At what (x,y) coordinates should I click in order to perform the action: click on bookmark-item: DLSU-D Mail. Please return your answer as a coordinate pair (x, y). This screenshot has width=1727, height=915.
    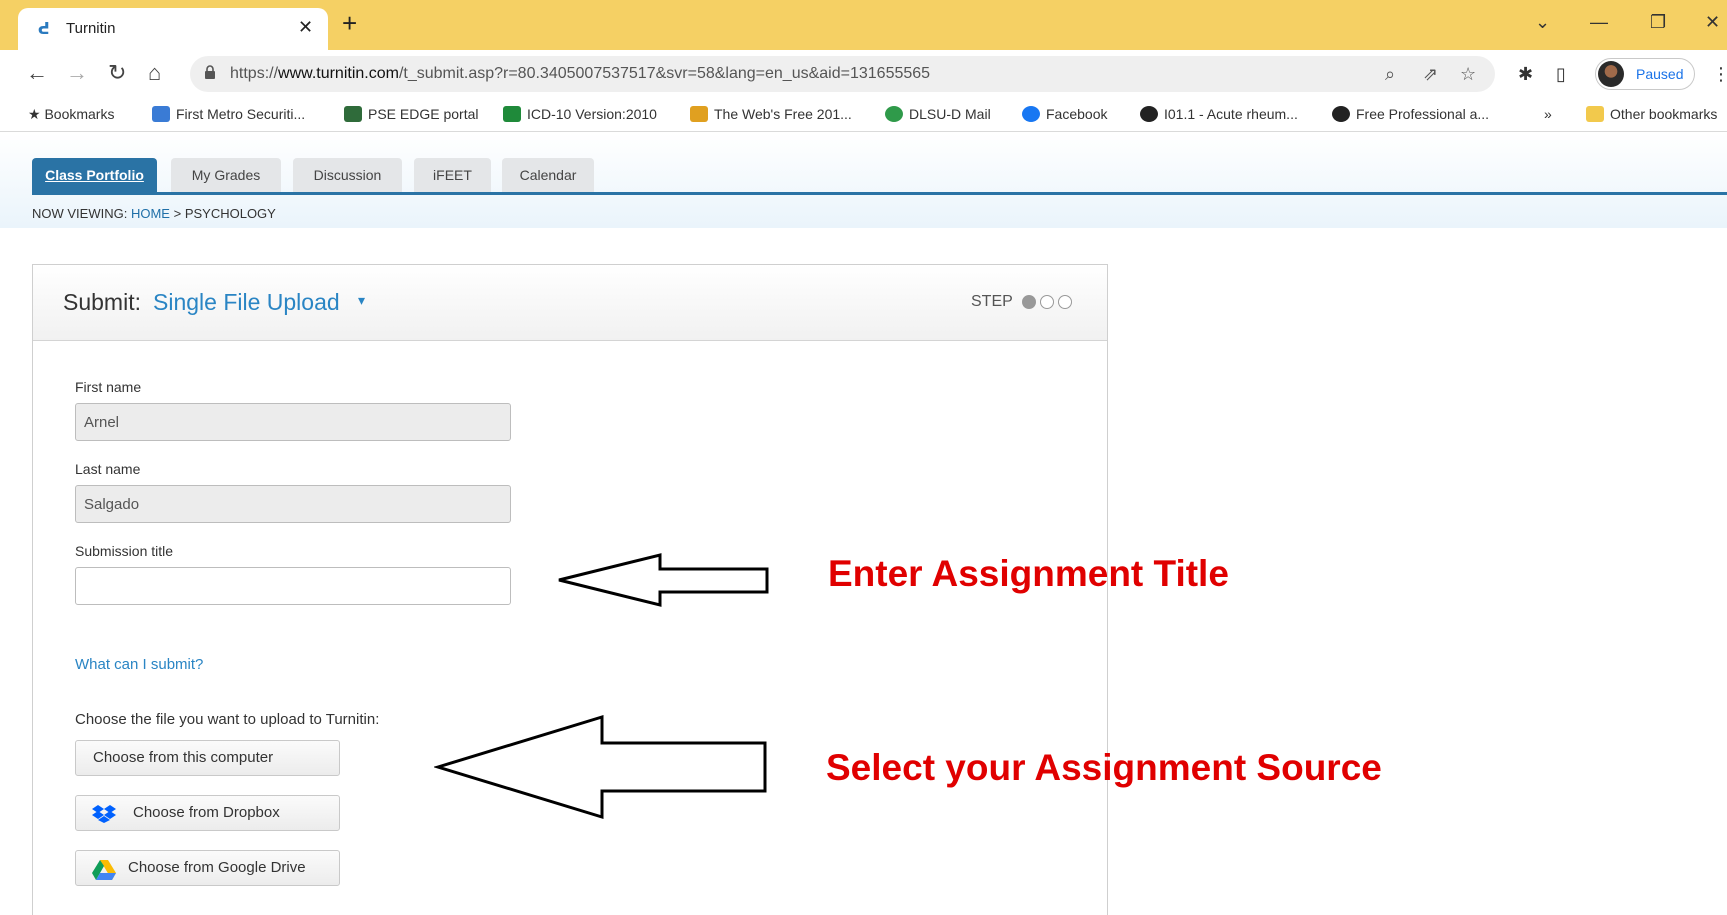
    Looking at the image, I should click on (938, 114).